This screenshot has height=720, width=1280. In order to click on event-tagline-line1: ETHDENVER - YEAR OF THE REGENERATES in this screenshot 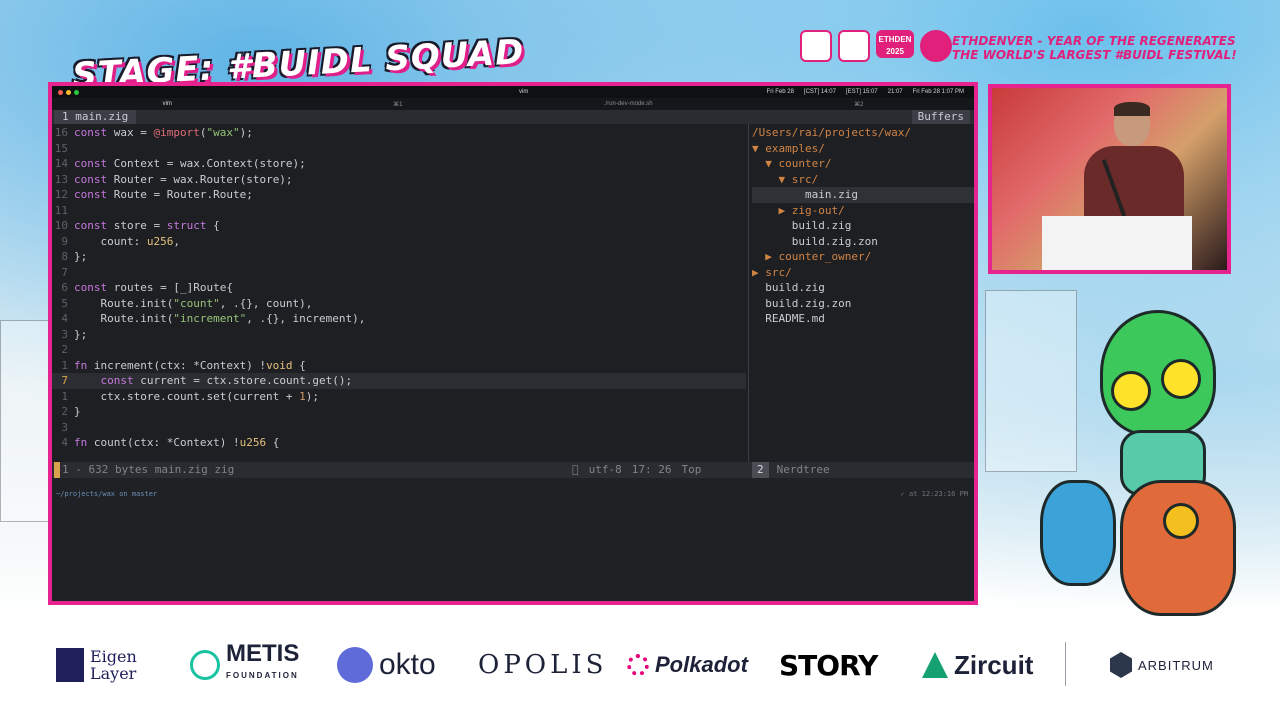, I will do `click(1094, 41)`.